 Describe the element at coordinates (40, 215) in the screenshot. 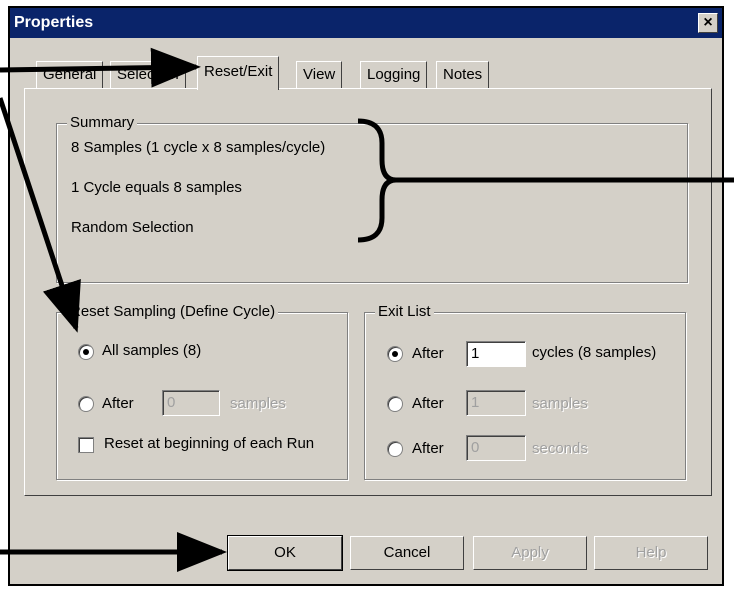

I see `arrow-to-all-samples` at that location.